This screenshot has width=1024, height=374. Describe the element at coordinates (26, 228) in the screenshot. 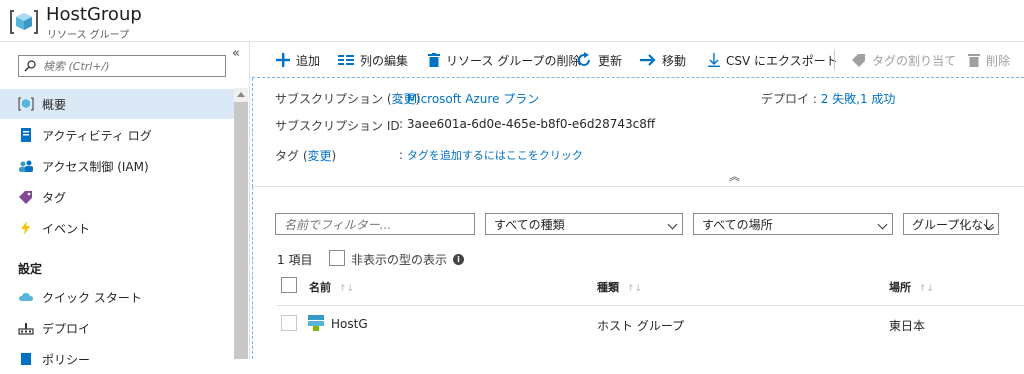

I see `lightning-icon` at that location.